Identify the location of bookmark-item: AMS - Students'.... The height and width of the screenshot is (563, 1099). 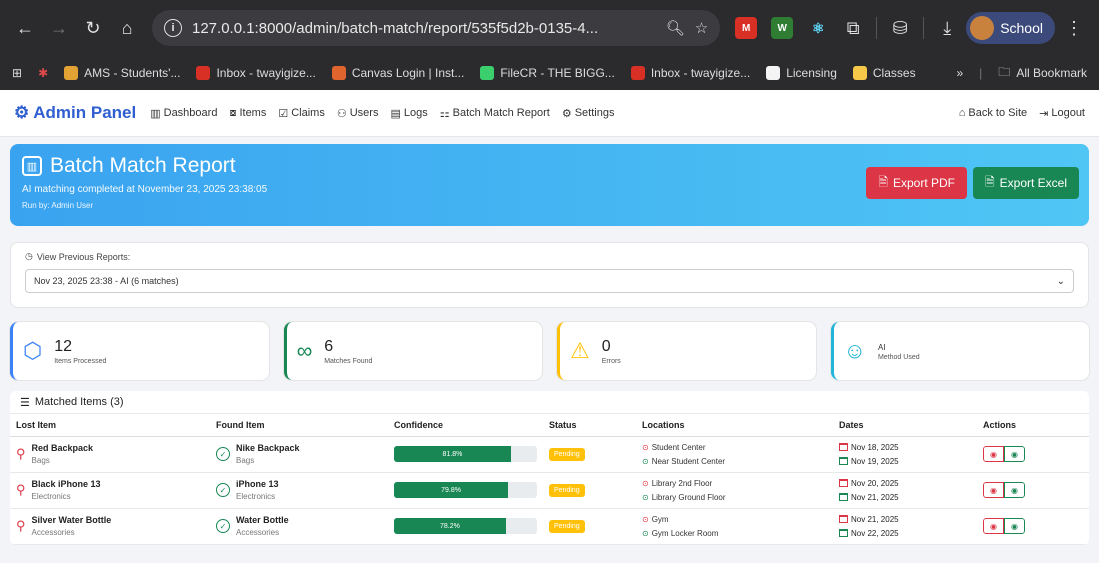
(122, 73).